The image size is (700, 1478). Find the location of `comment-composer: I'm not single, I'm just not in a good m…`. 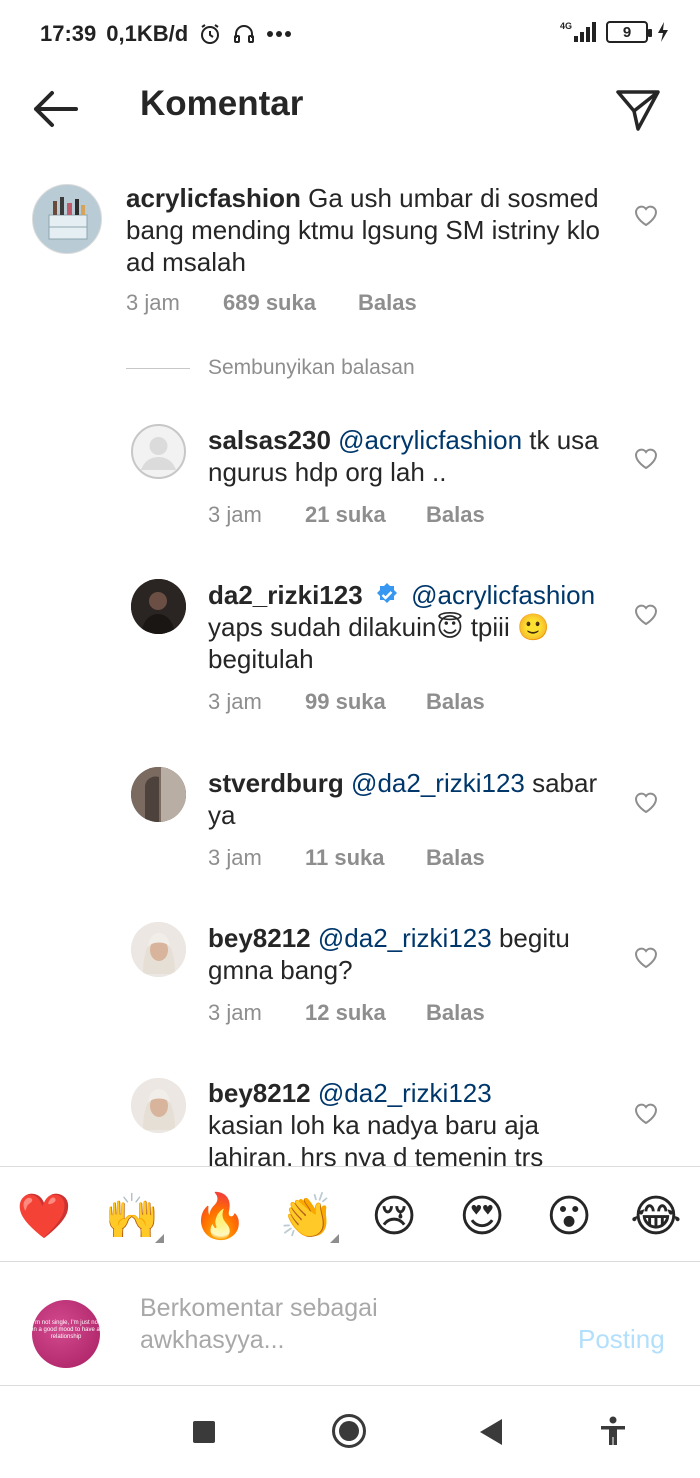

comment-composer: I'm not single, I'm just not in a good m… is located at coordinates (350, 1324).